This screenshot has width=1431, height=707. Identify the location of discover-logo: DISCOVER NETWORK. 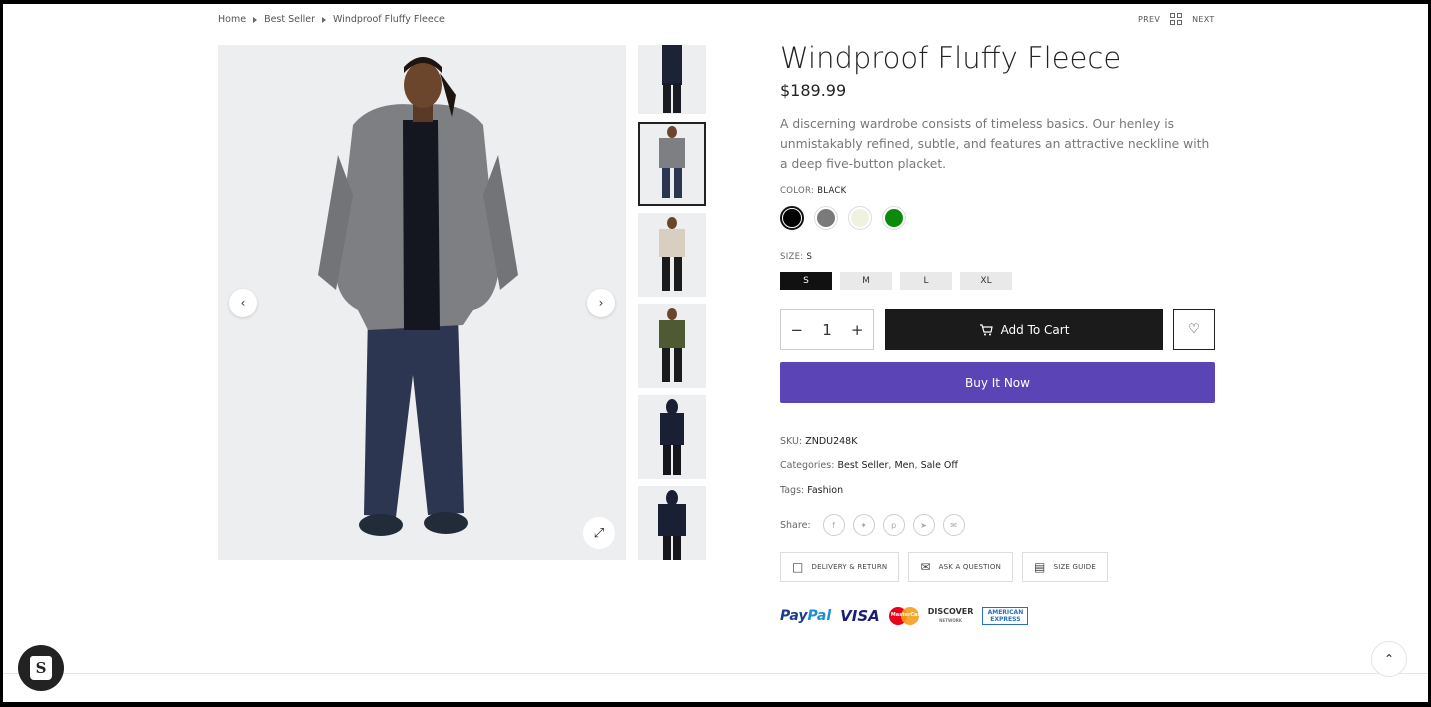
(950, 615).